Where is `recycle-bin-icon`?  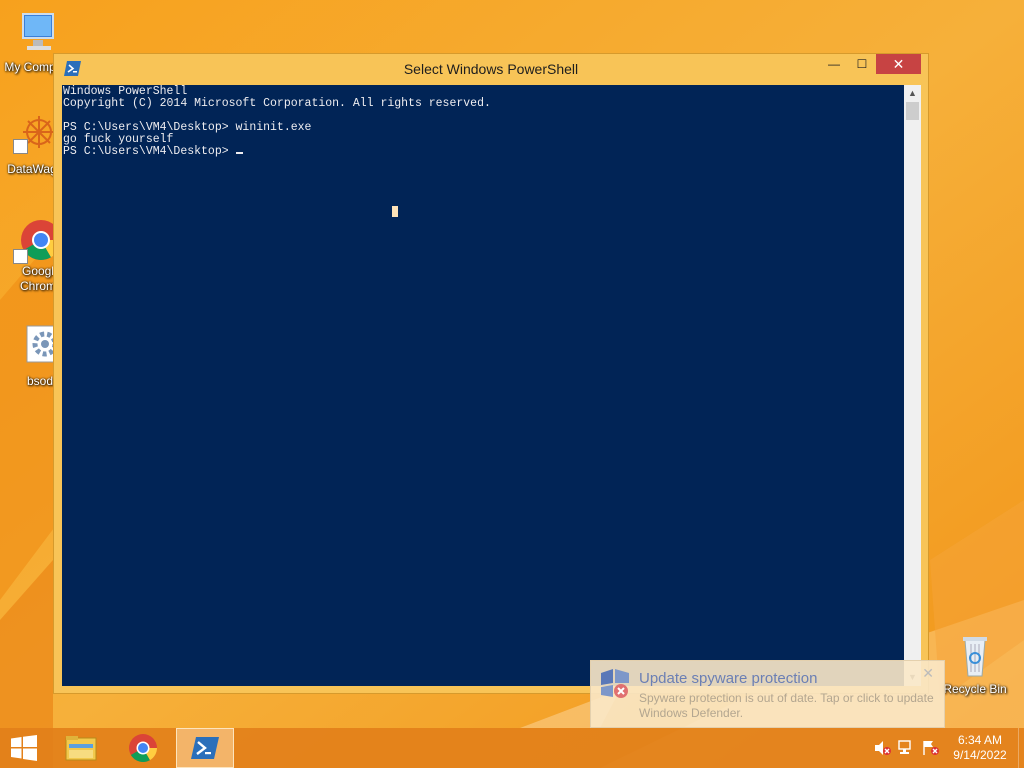
recycle-bin-icon is located at coordinates (975, 656).